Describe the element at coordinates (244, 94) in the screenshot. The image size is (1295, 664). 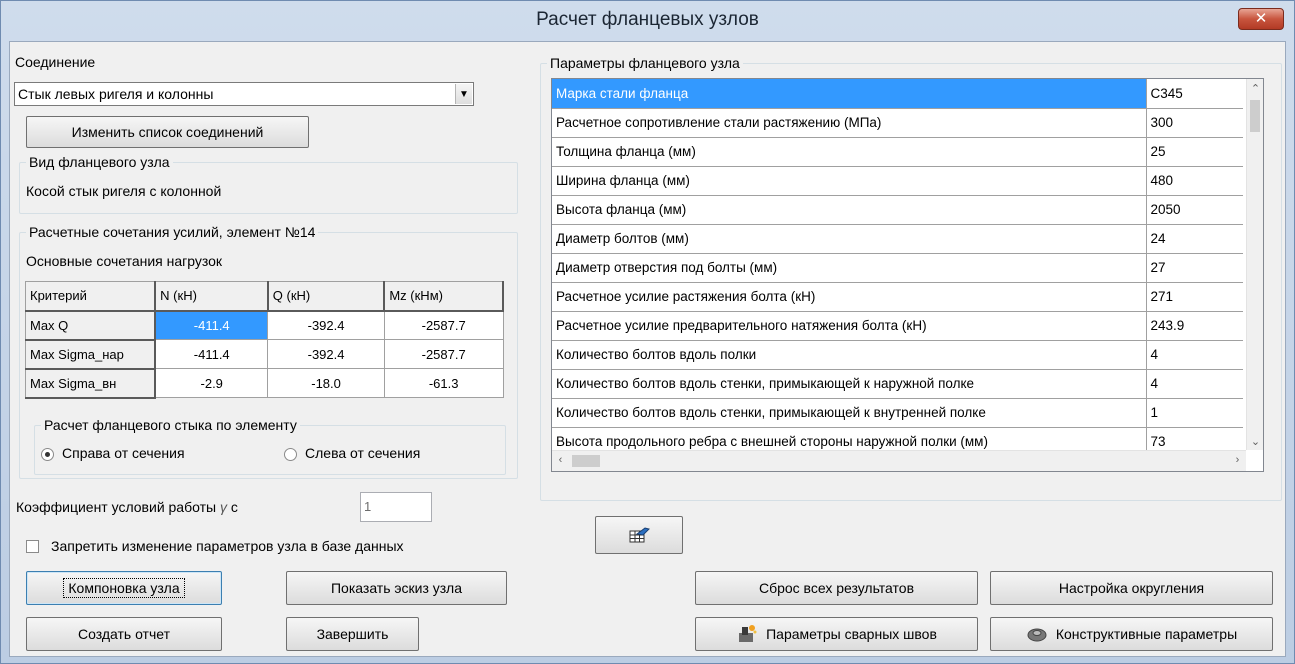
I see `connection-select: Стык левых ригеля и колонны ▼` at that location.